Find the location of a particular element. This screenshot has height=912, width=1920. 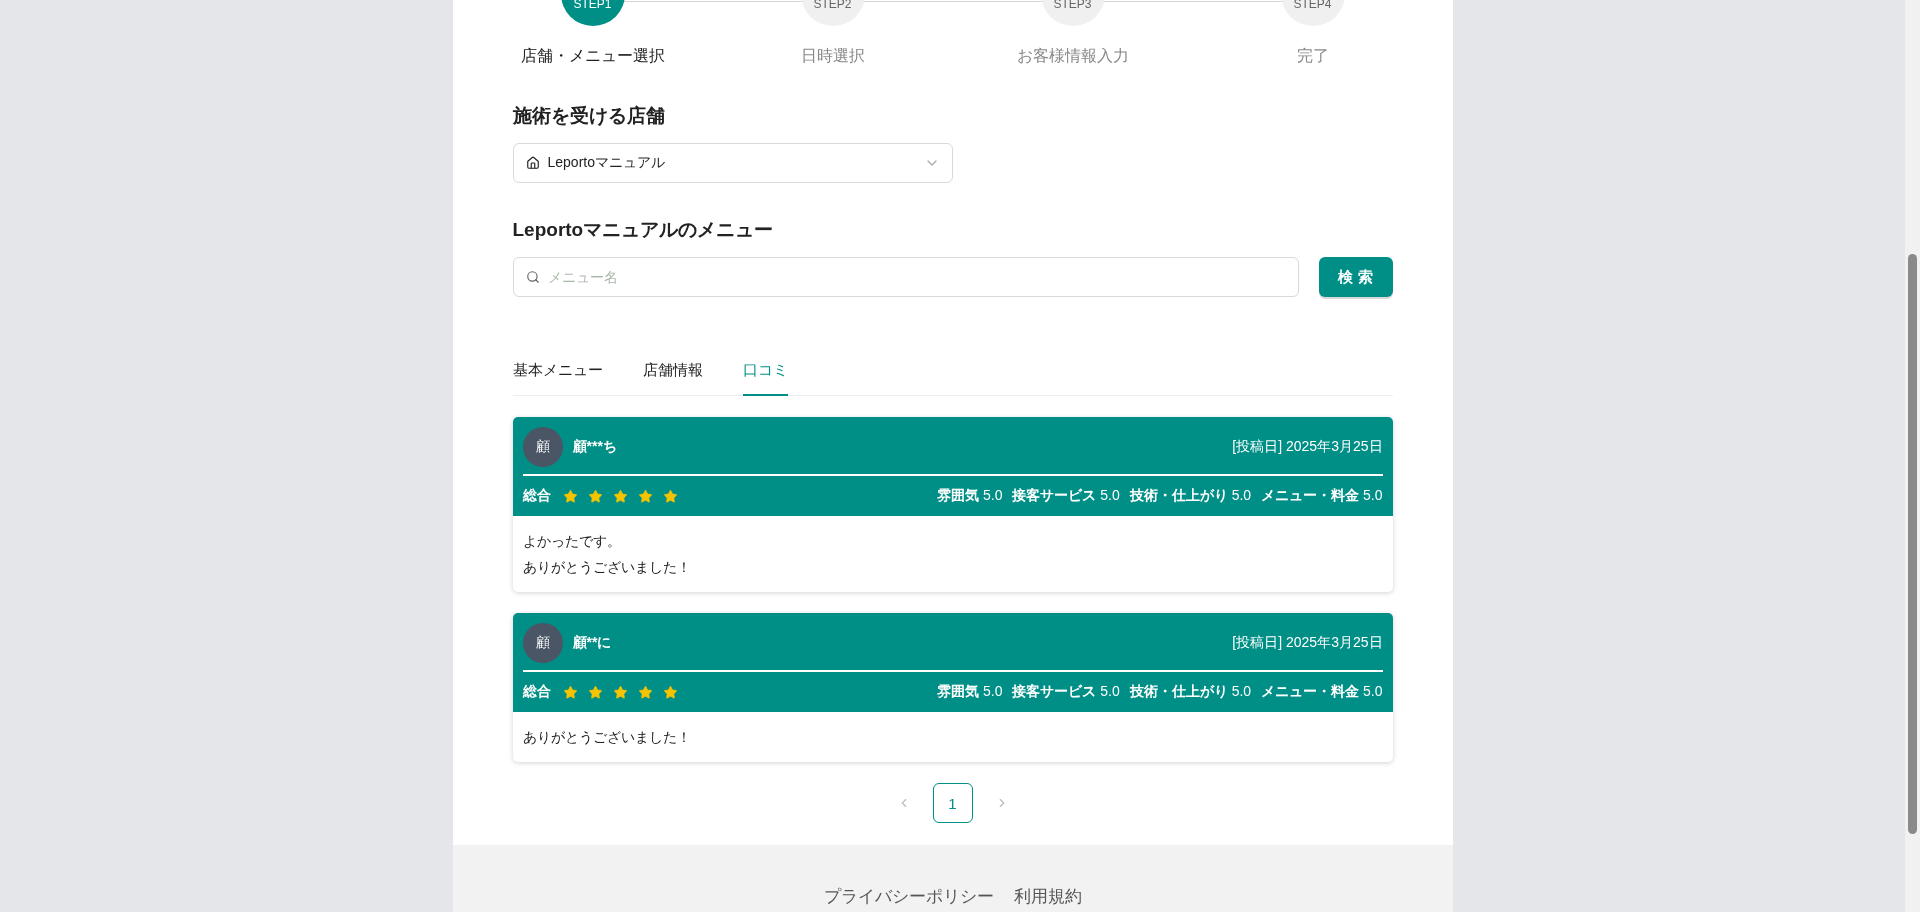

step-label: 日時選択 is located at coordinates (832, 56).